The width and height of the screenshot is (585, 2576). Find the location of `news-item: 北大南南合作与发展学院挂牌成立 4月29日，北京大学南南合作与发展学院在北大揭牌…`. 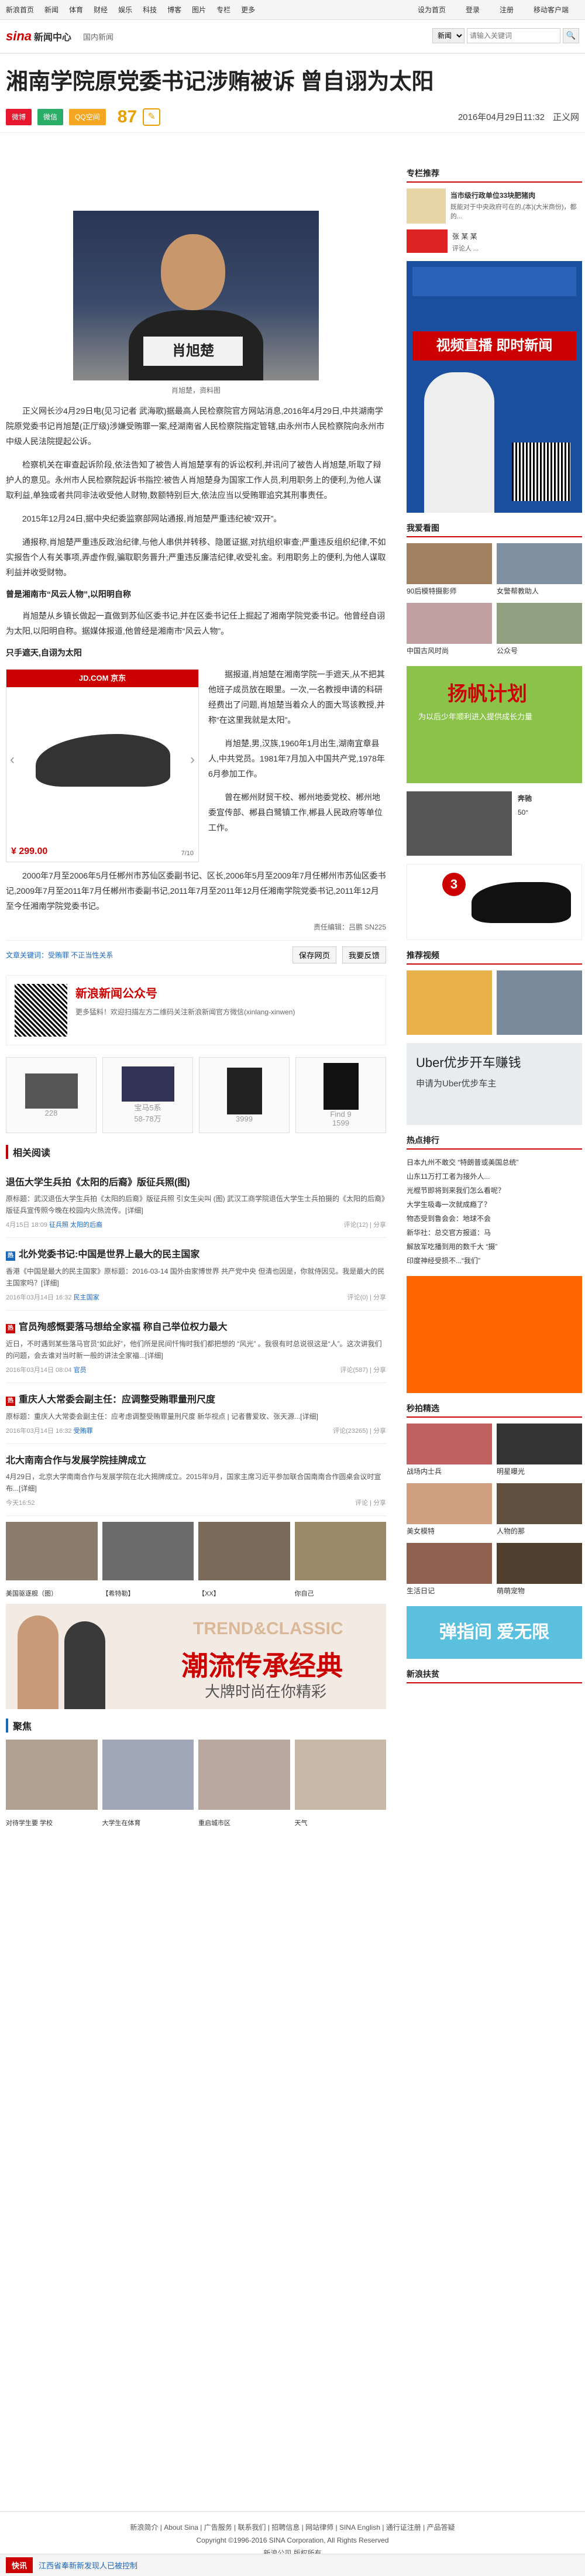

news-item: 北大南南合作与发展学院挂牌成立 4月29日，北京大学南南合作与发展学院在北大揭牌… is located at coordinates (196, 1480).